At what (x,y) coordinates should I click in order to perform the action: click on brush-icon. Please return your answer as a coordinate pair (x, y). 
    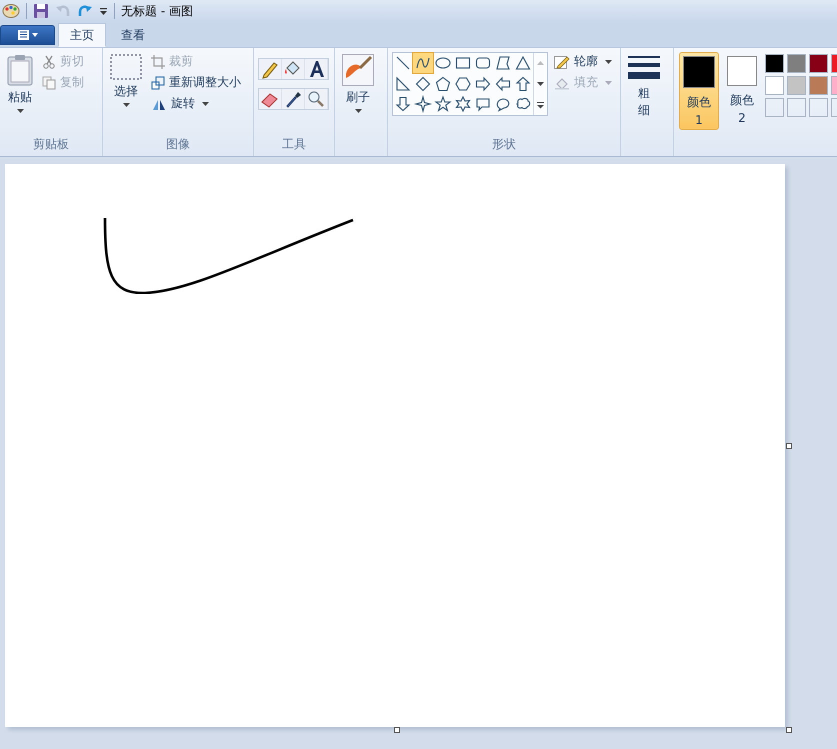
    Looking at the image, I should click on (358, 70).